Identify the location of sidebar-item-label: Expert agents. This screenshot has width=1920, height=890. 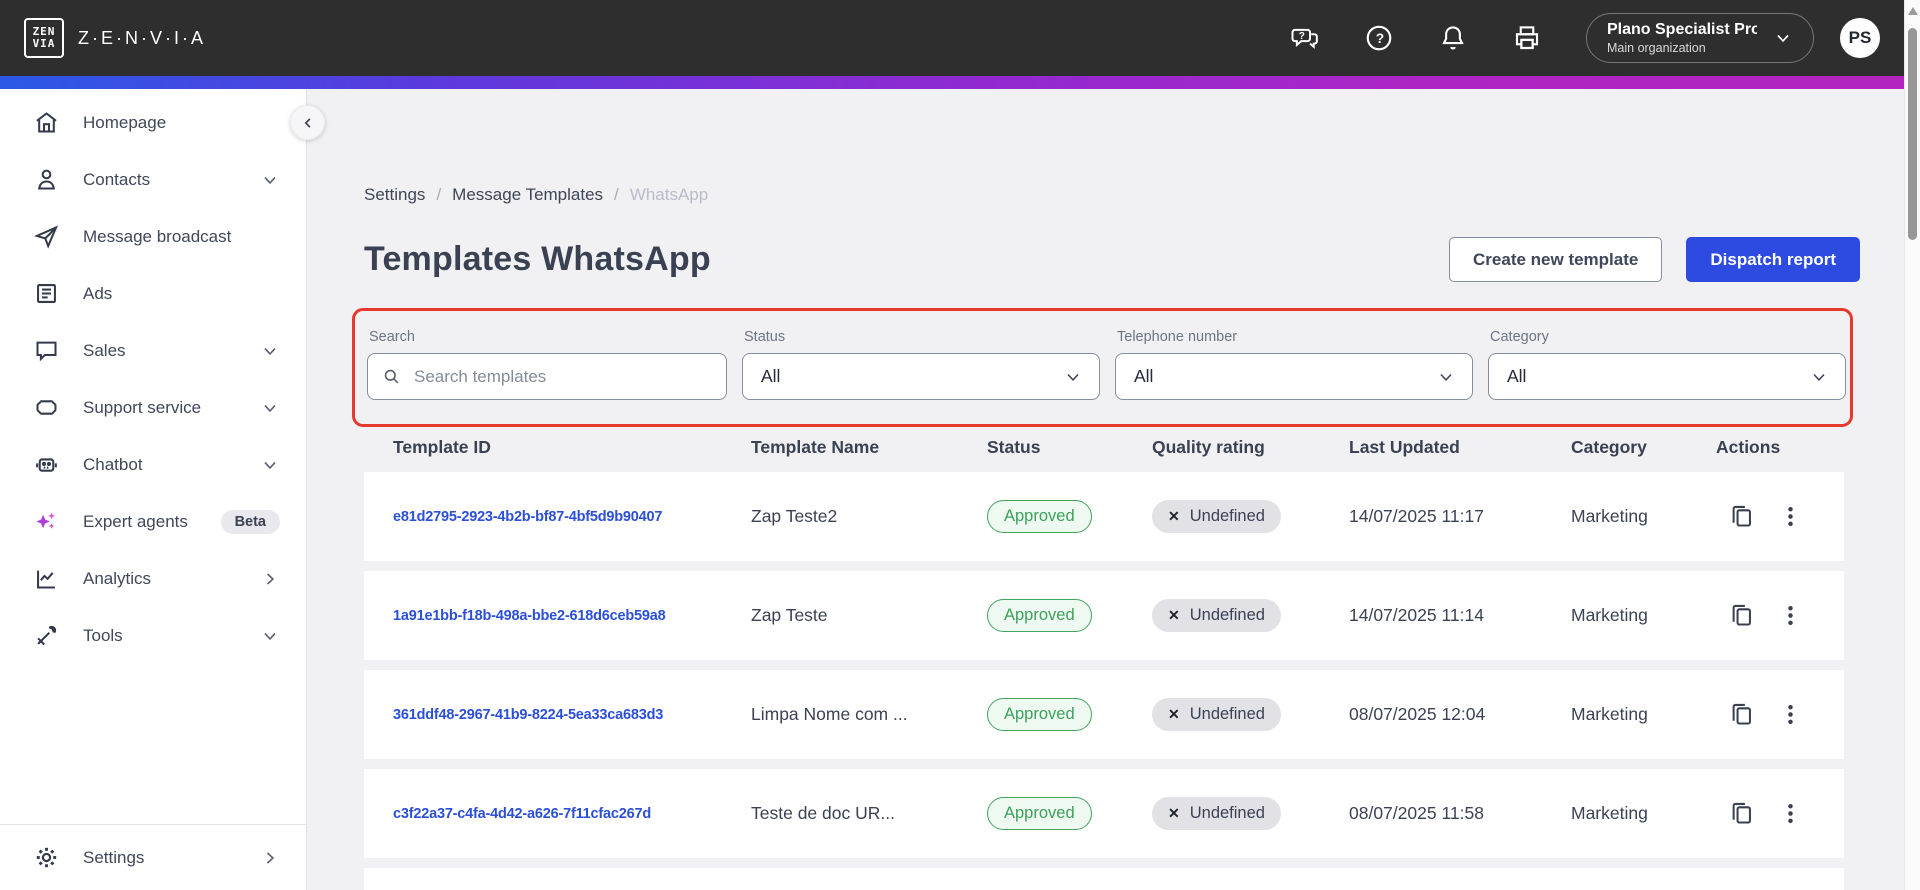
(135, 521).